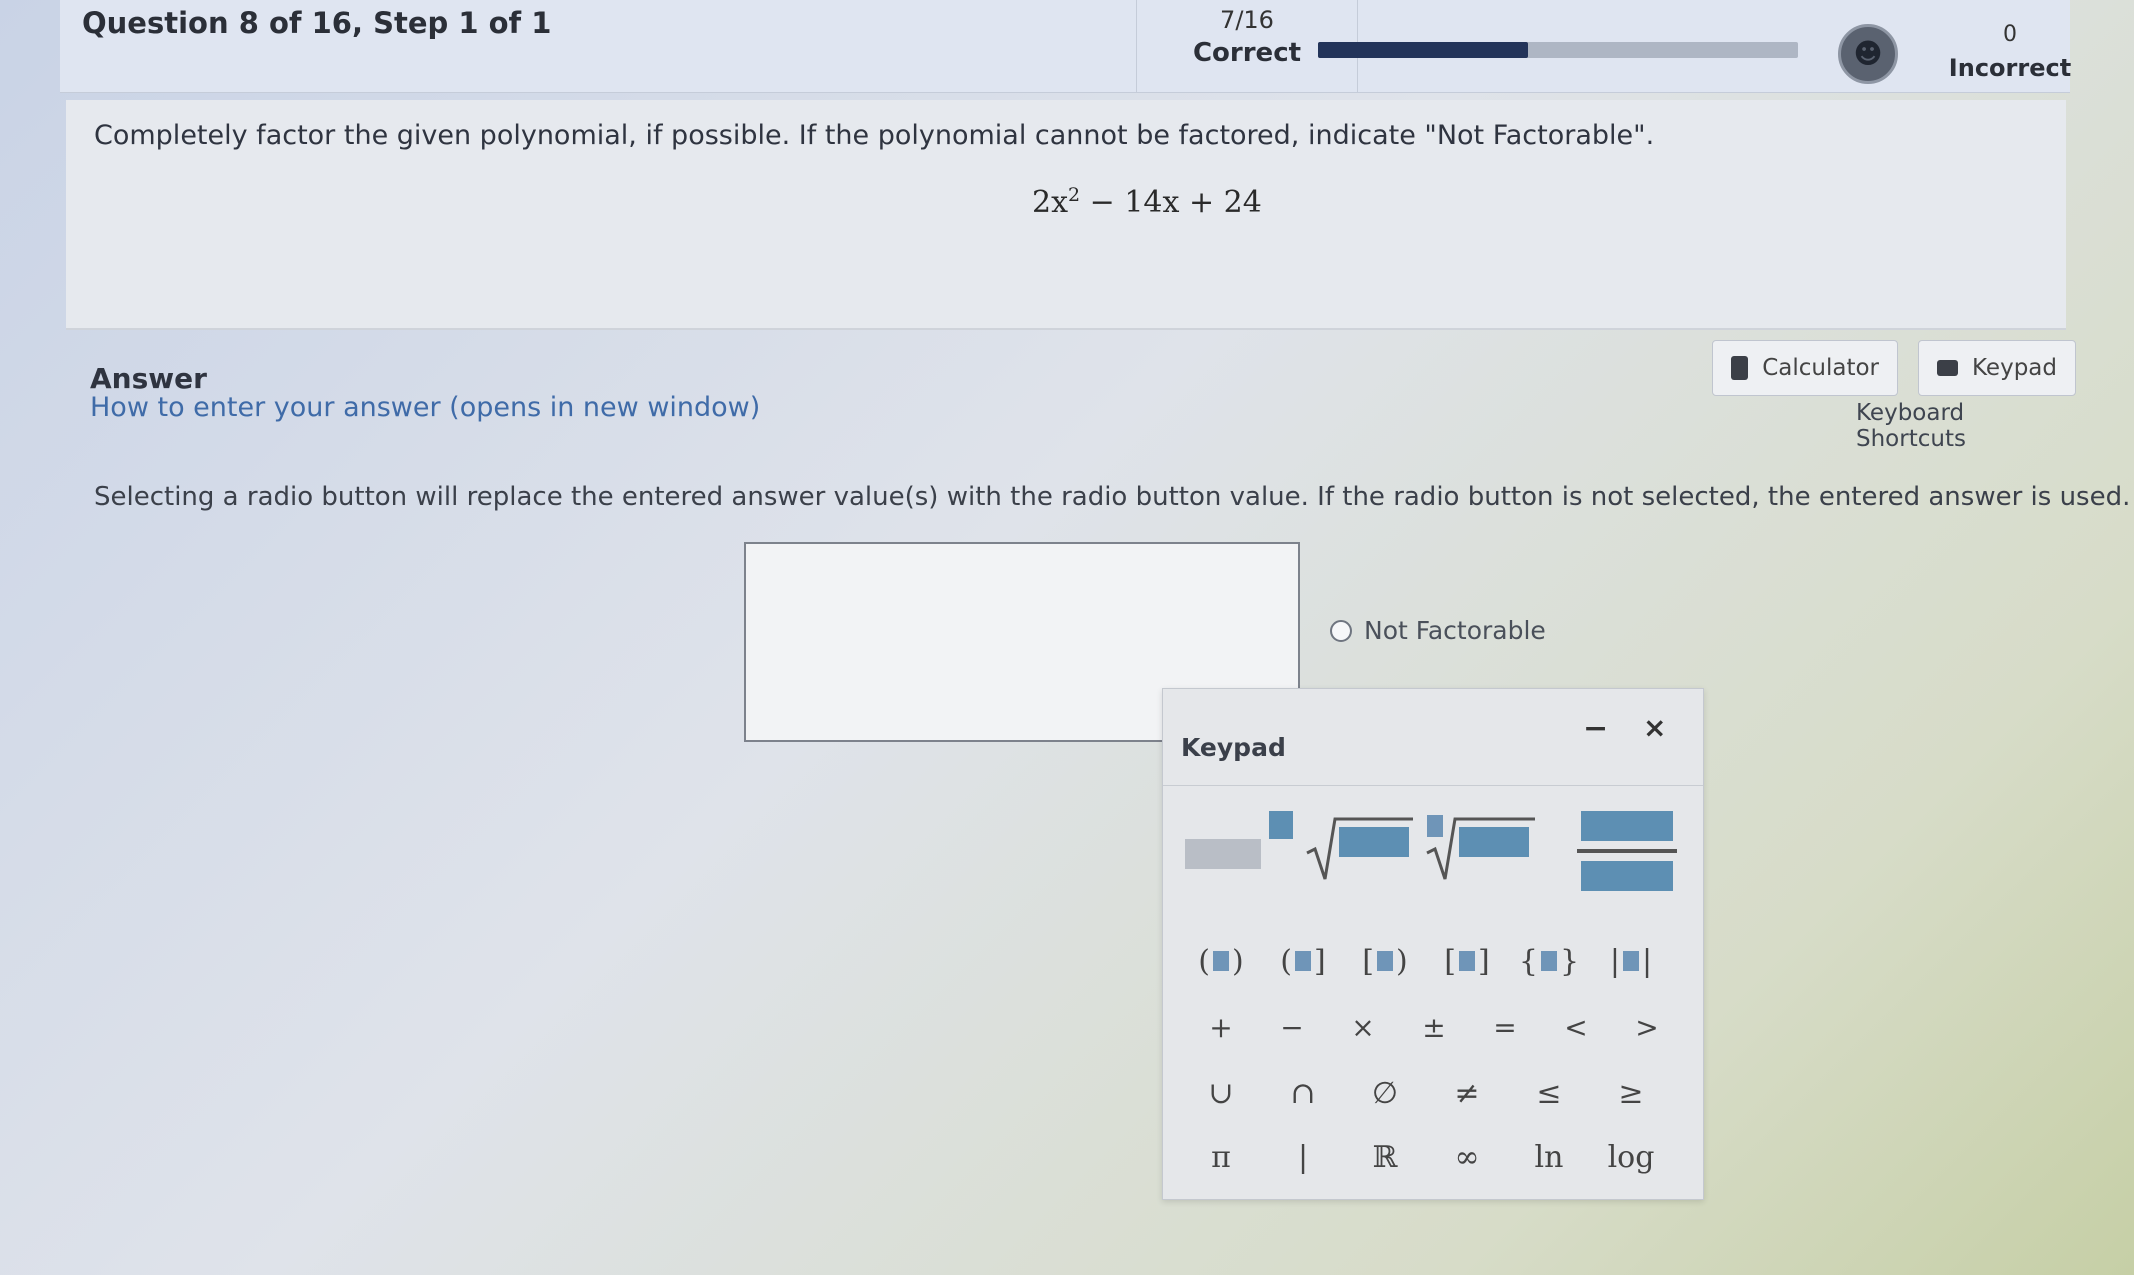 This screenshot has width=2134, height=1275. What do you see at coordinates (1868, 54) in the screenshot?
I see `avatar-icon: ☻` at bounding box center [1868, 54].